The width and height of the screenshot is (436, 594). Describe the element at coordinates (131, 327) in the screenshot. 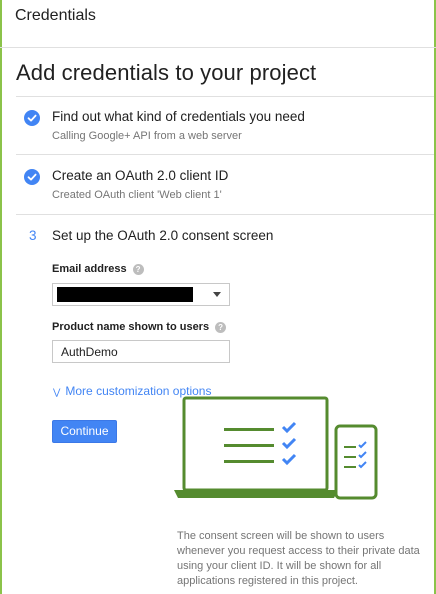

I see `product-name-label-text: Product name shown to users` at that location.